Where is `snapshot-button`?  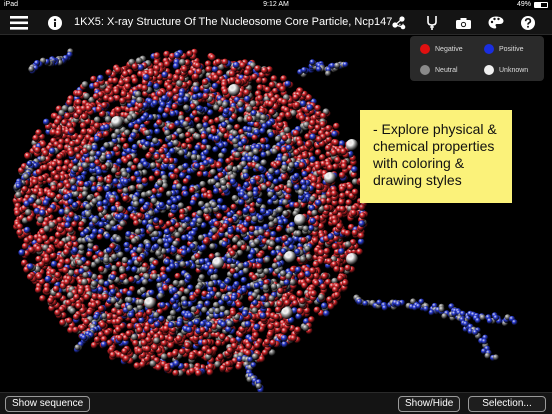
snapshot-button is located at coordinates (463, 22).